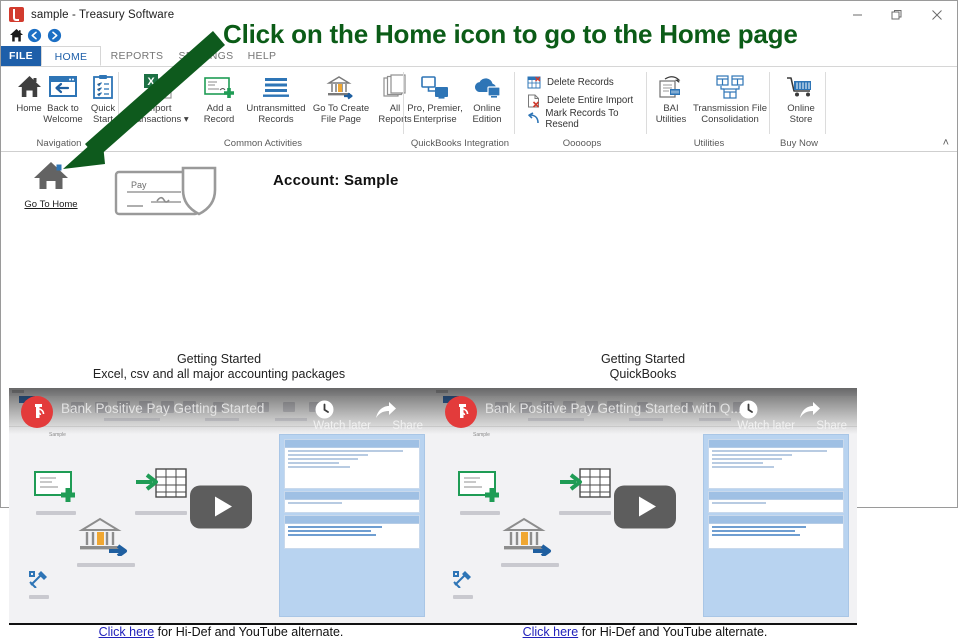 The width and height of the screenshot is (960, 639). Describe the element at coordinates (341, 119) in the screenshot. I see `ribbon-button-label-2: File Page` at that location.